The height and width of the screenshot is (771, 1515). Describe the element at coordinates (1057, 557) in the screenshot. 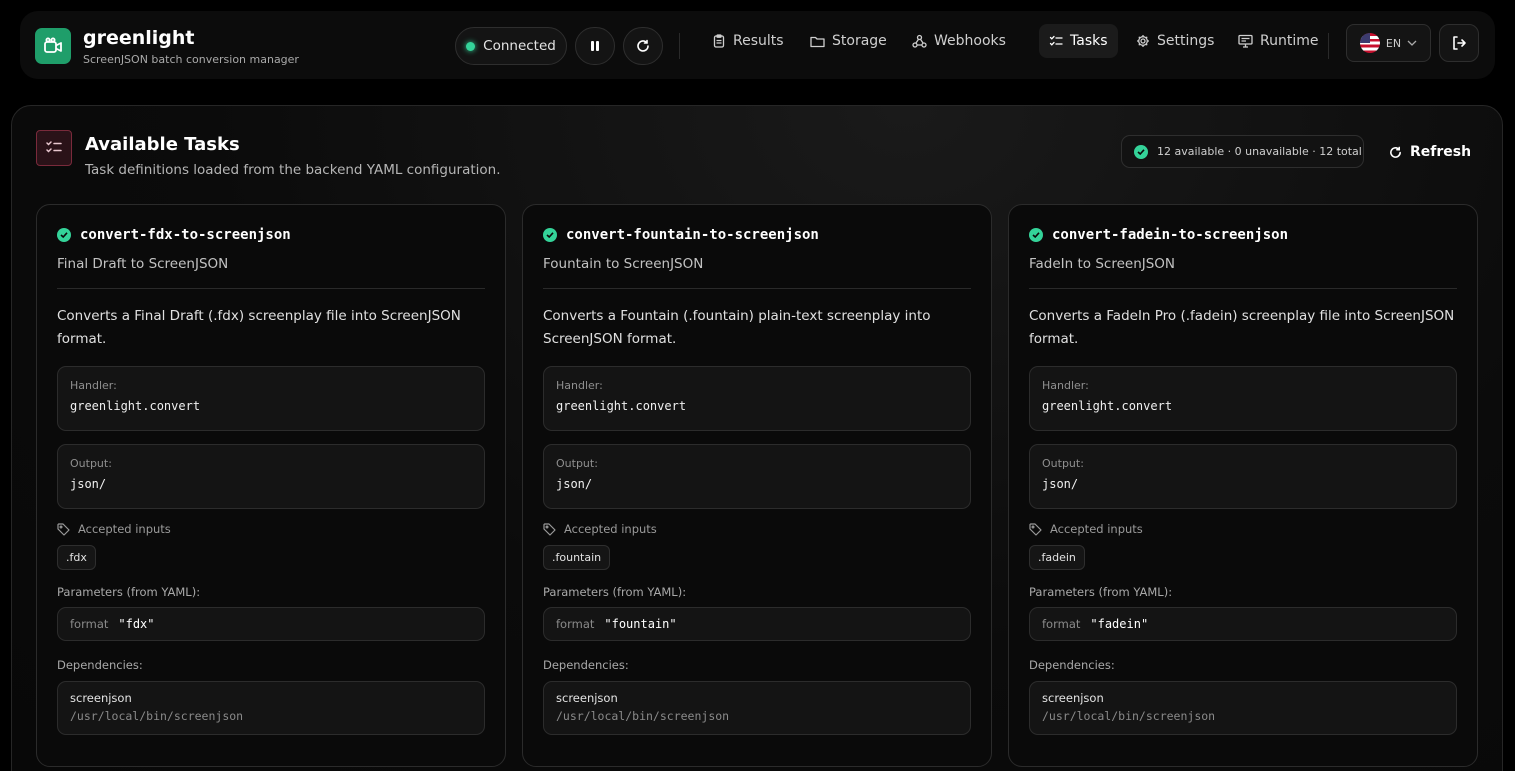

I see `input-extension-badge: .fadein` at that location.